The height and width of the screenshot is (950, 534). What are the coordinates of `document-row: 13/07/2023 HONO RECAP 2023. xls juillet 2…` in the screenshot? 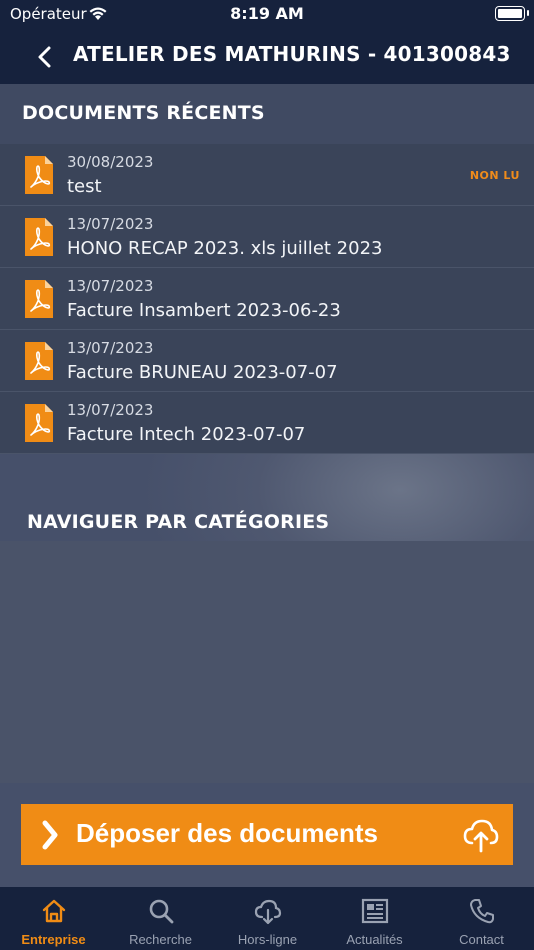 It's located at (267, 237).